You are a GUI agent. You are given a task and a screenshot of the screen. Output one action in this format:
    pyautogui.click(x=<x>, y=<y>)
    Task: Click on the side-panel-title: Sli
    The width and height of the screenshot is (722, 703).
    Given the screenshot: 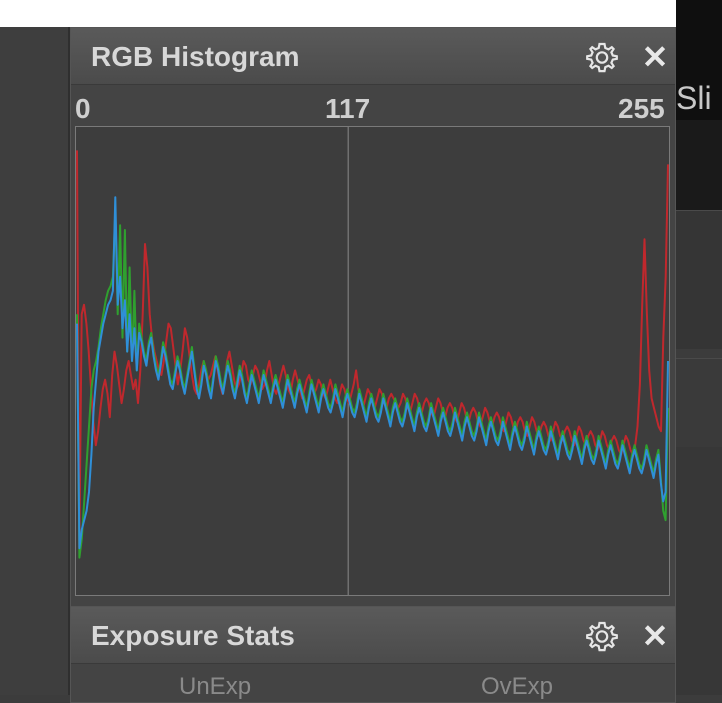 What is the action you would take?
    pyautogui.click(x=694, y=98)
    